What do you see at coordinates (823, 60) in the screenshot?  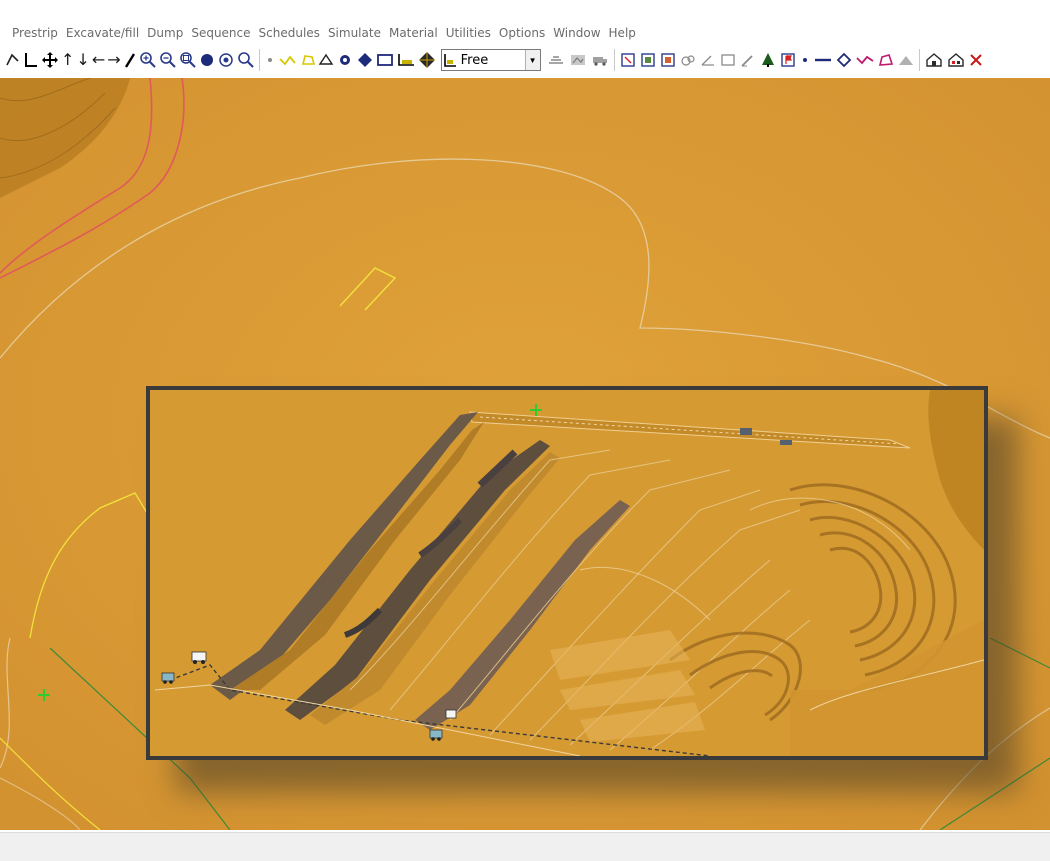 I see `line-icon` at bounding box center [823, 60].